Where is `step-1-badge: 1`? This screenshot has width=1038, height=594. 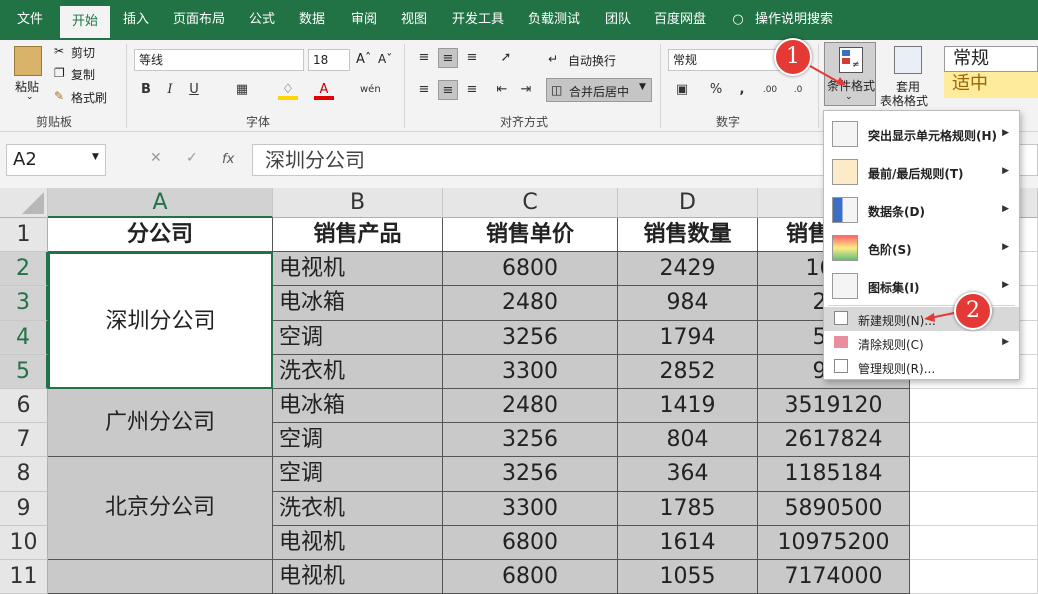 step-1-badge: 1 is located at coordinates (793, 57).